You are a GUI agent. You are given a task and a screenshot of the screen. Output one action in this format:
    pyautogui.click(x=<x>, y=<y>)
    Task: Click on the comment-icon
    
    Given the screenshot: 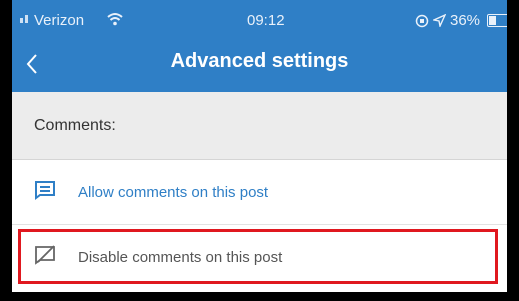 What is the action you would take?
    pyautogui.click(x=45, y=190)
    